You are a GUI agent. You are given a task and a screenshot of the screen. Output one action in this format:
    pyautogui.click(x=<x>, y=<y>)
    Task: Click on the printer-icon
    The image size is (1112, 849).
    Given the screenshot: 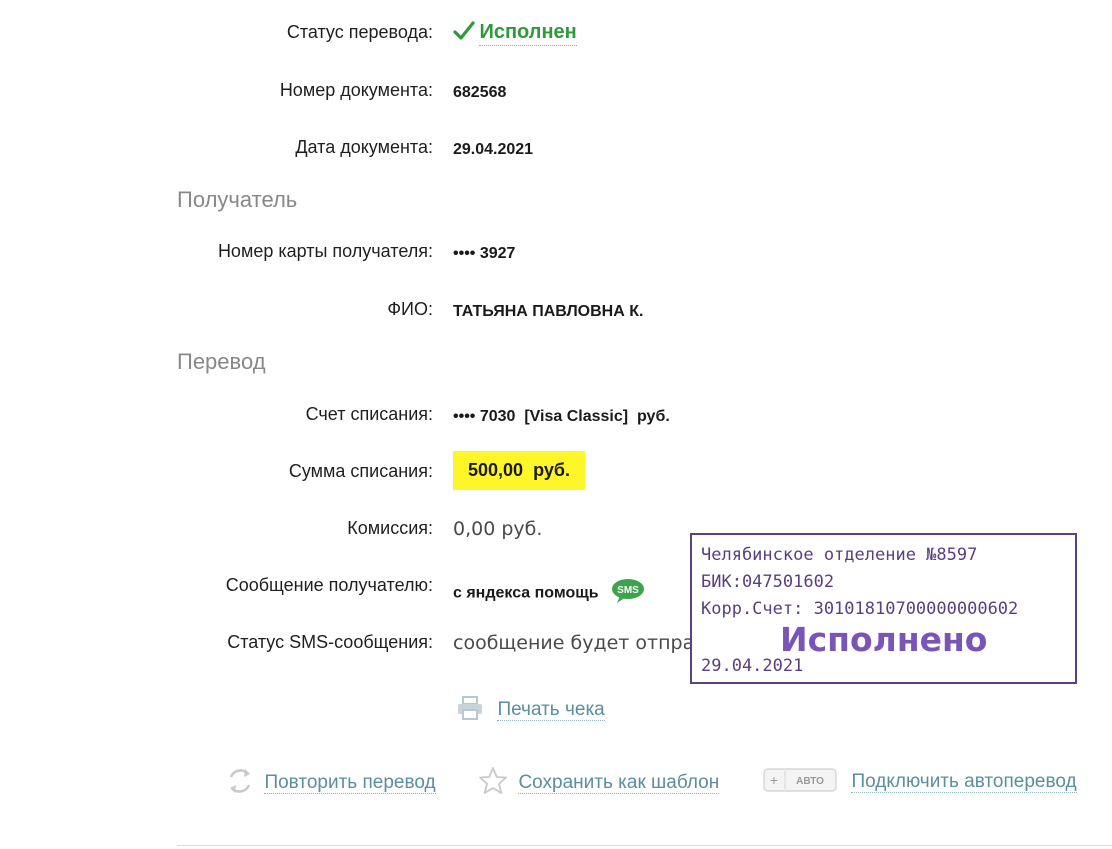 What is the action you would take?
    pyautogui.click(x=470, y=710)
    